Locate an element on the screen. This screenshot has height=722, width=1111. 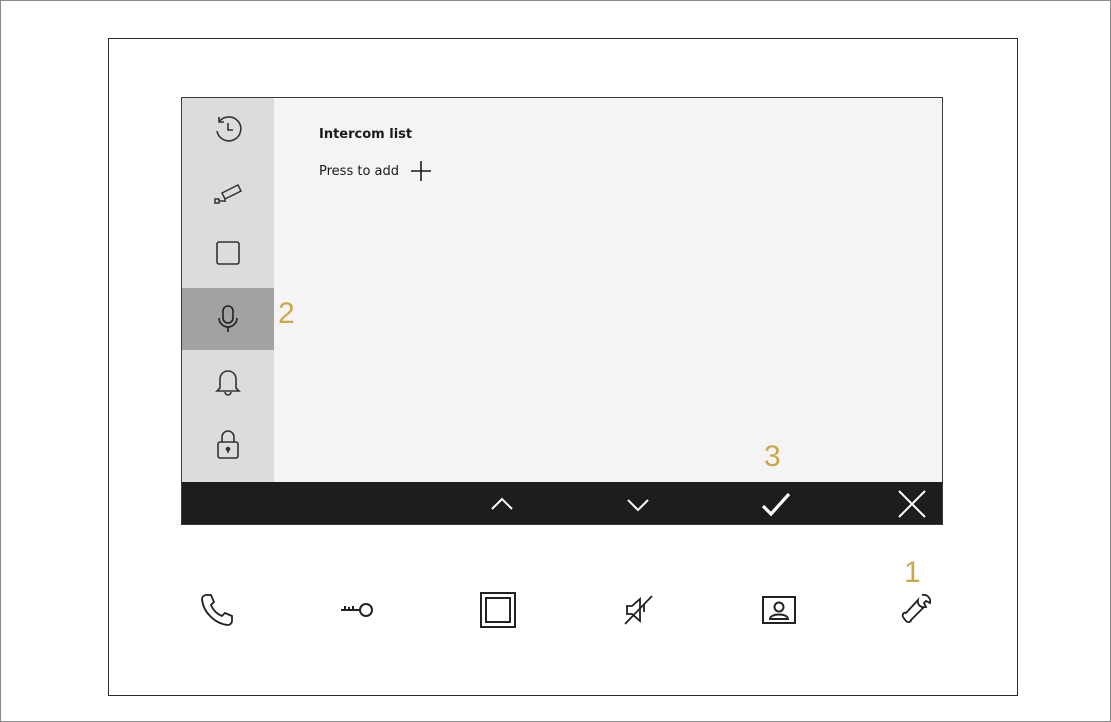
key-icon is located at coordinates (357, 610).